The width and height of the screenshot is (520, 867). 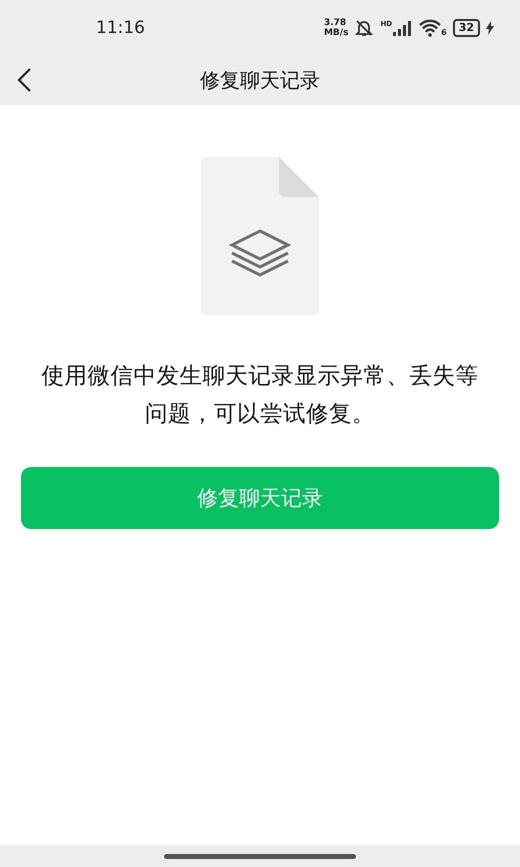 What do you see at coordinates (121, 28) in the screenshot?
I see `status-time: 11:16` at bounding box center [121, 28].